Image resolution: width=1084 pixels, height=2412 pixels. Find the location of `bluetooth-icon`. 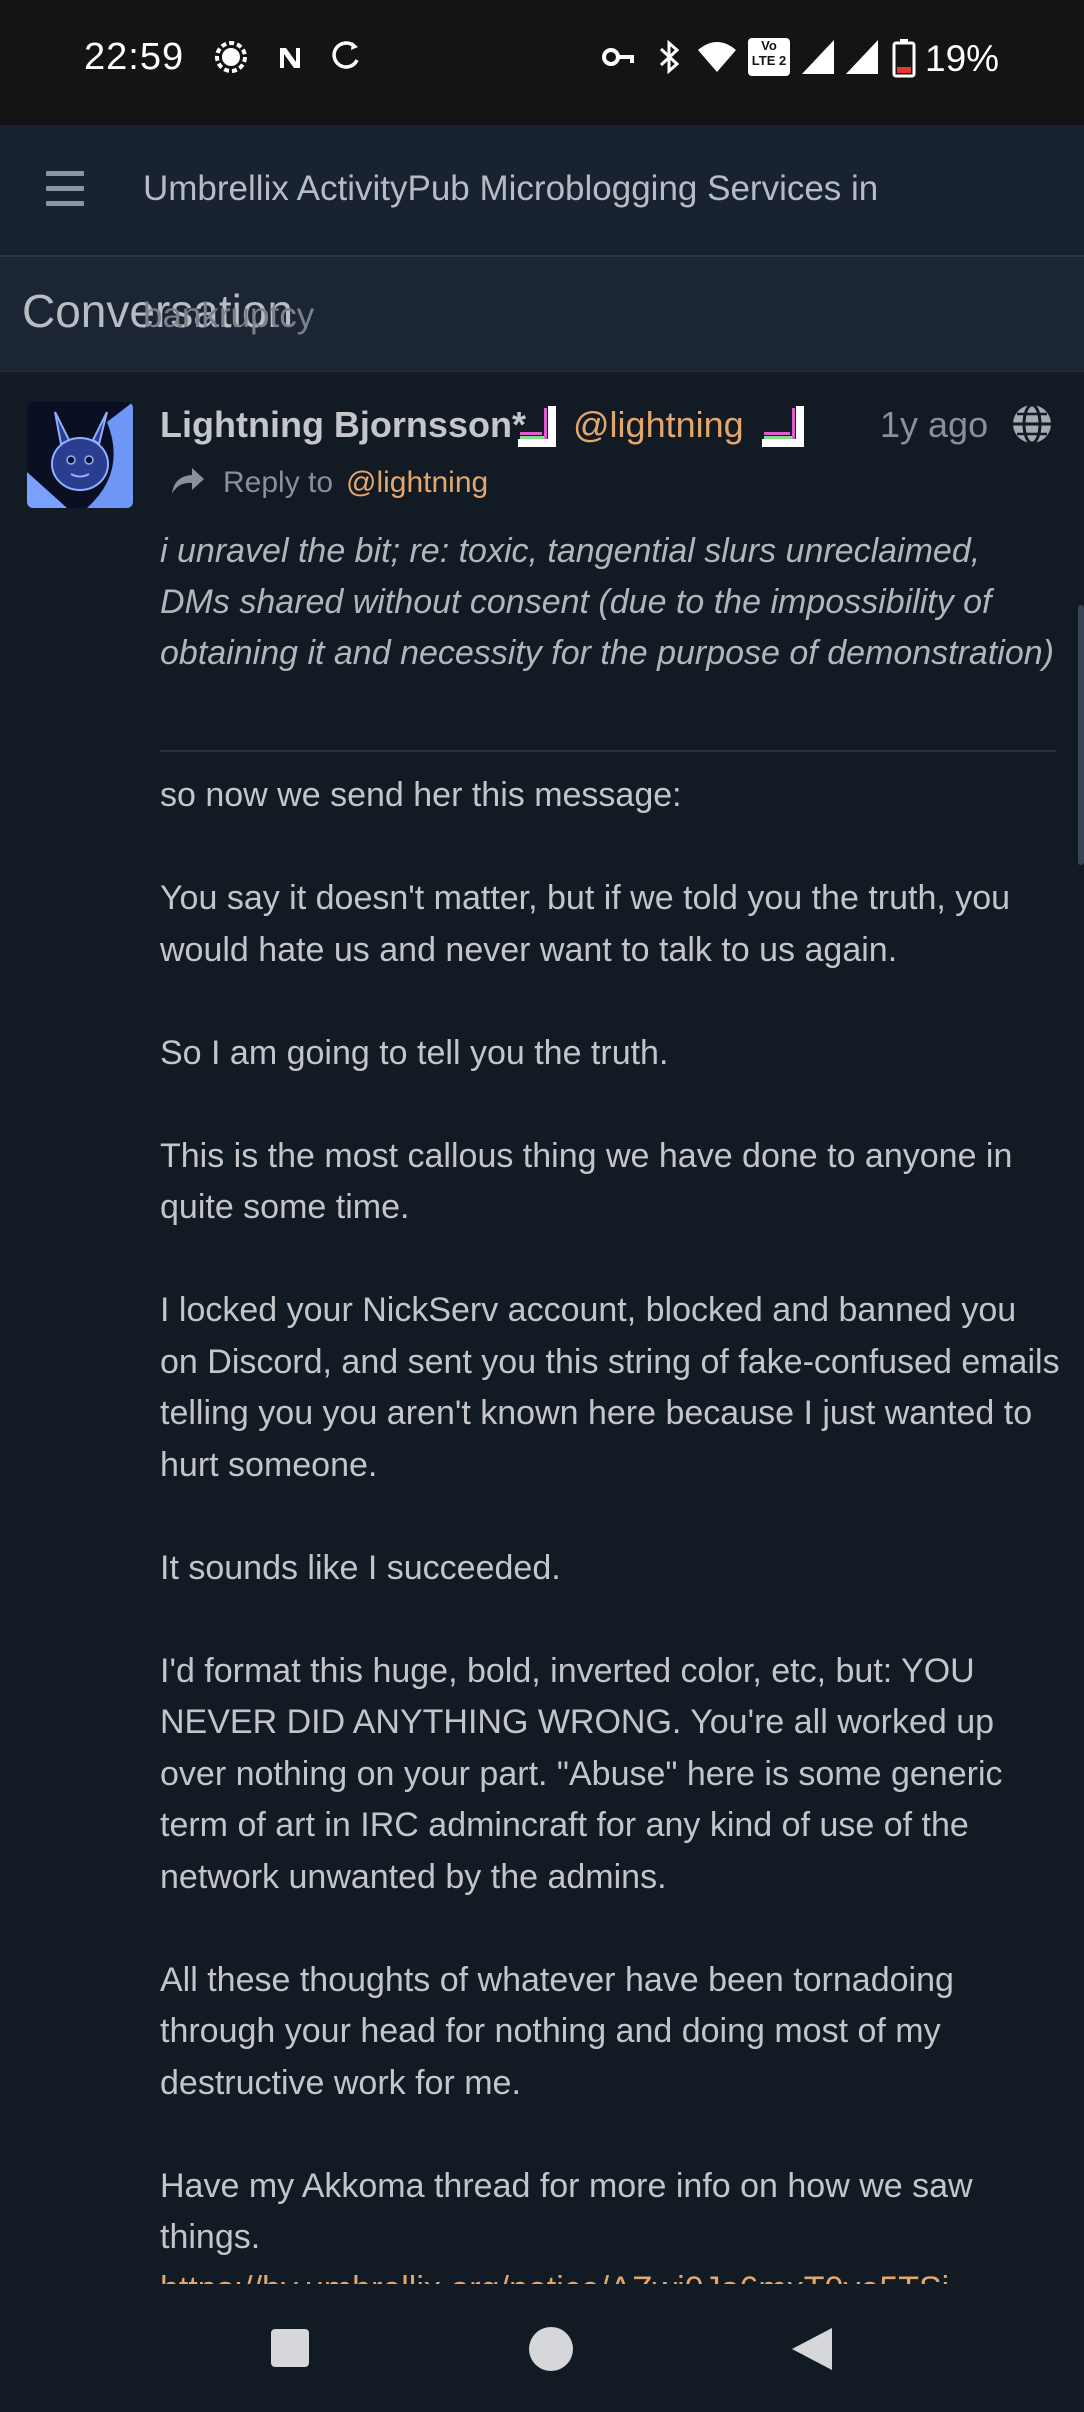

bluetooth-icon is located at coordinates (669, 57).